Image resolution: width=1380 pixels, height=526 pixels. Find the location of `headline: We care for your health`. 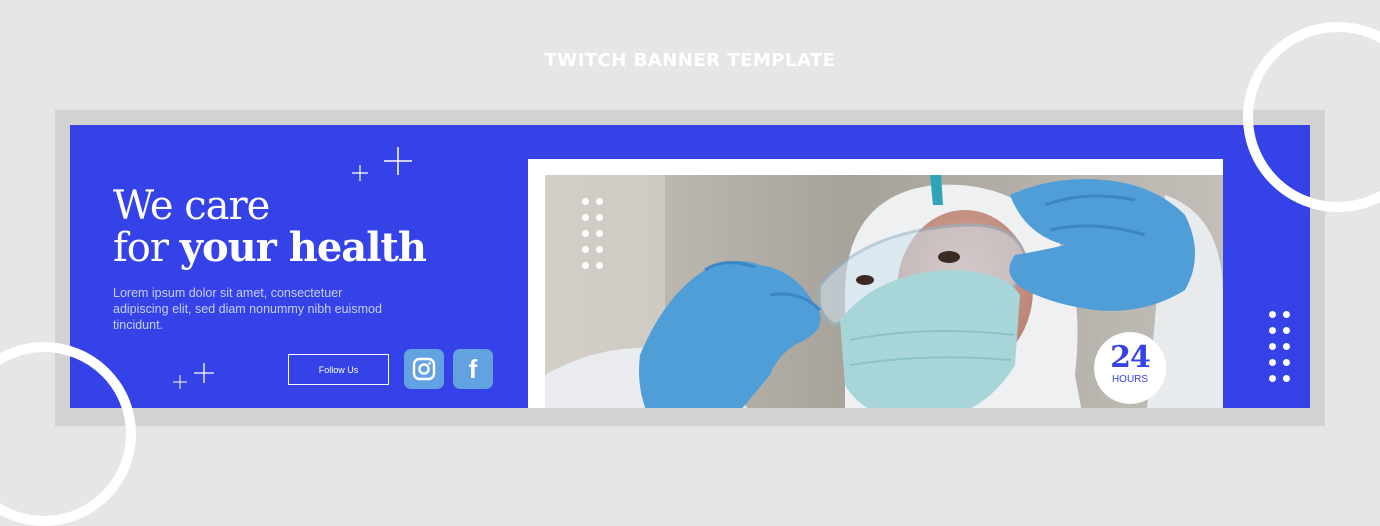

headline: We care for your health is located at coordinates (270, 228).